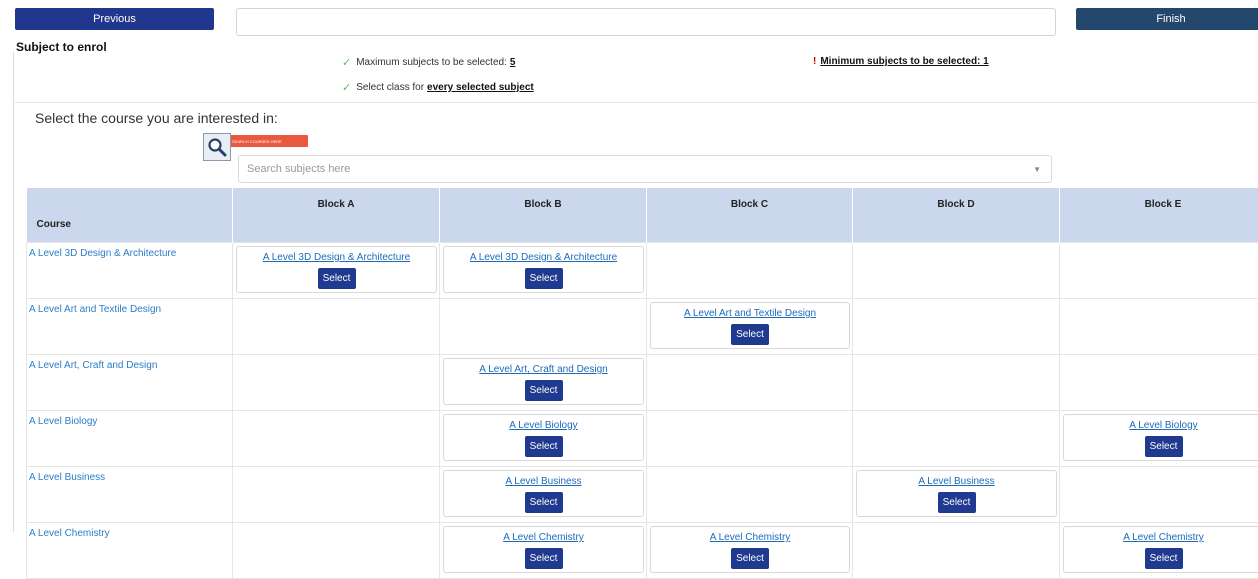  Describe the element at coordinates (480, 87) in the screenshot. I see `rule-class-strong: every selected subject` at that location.